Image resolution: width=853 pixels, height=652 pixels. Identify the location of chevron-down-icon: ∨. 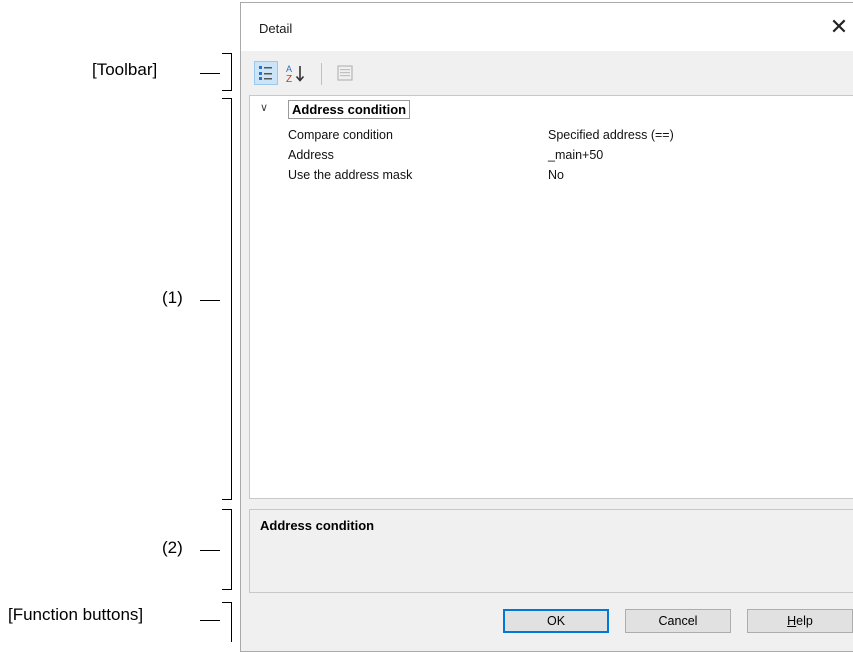
(264, 107).